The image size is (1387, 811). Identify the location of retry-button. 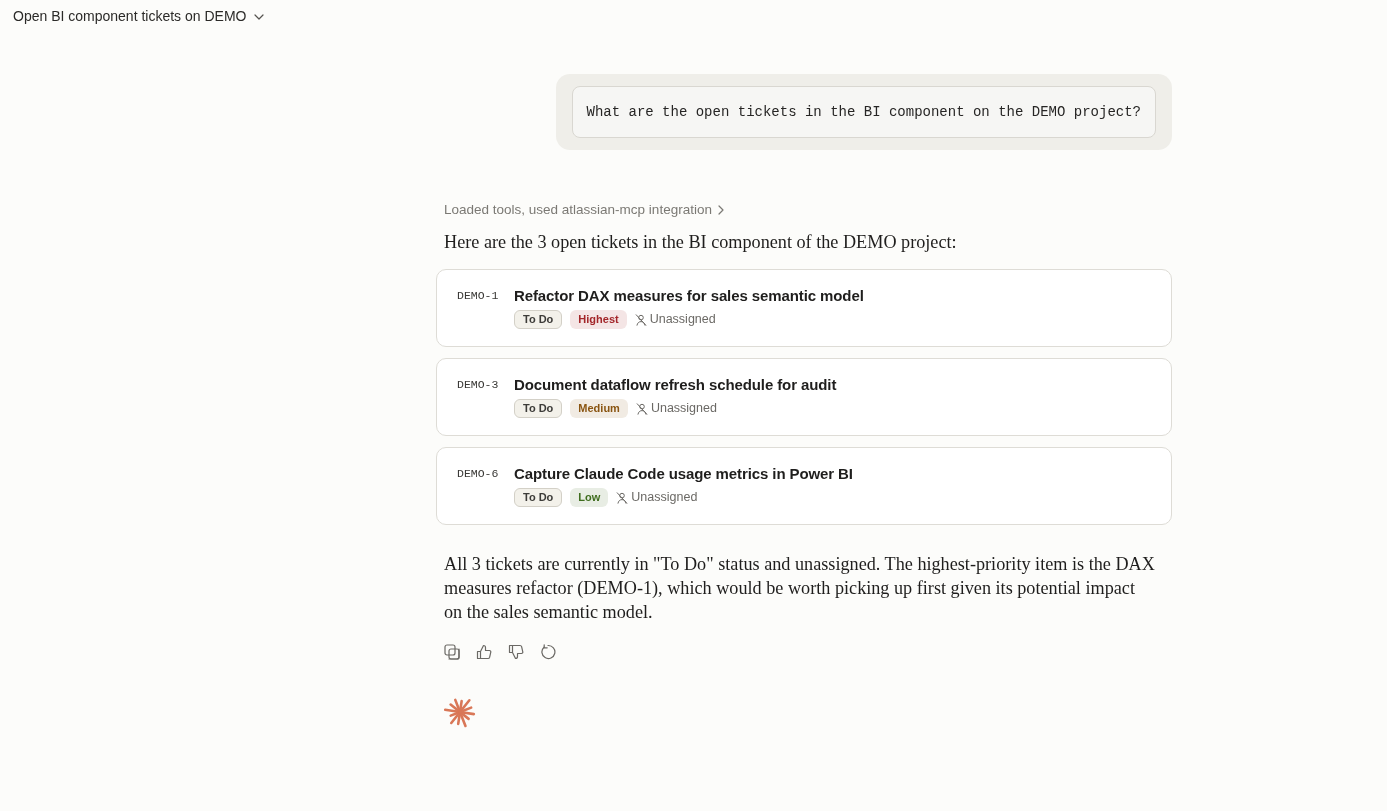
(548, 652).